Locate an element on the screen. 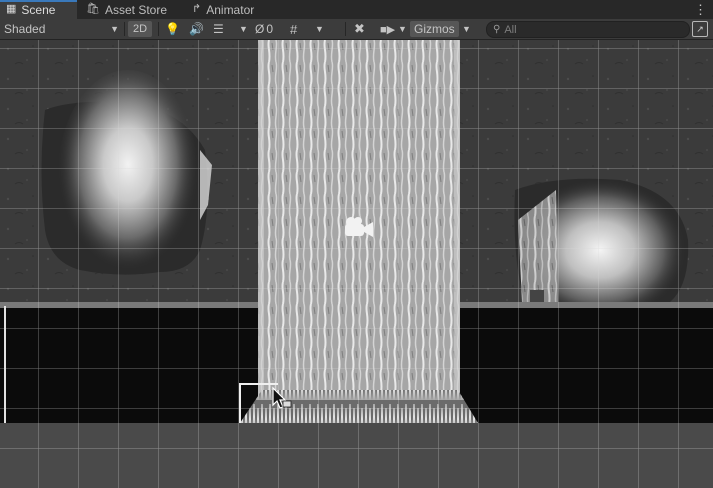 The image size is (713, 488). hidden-objects-count: 0 is located at coordinates (270, 29).